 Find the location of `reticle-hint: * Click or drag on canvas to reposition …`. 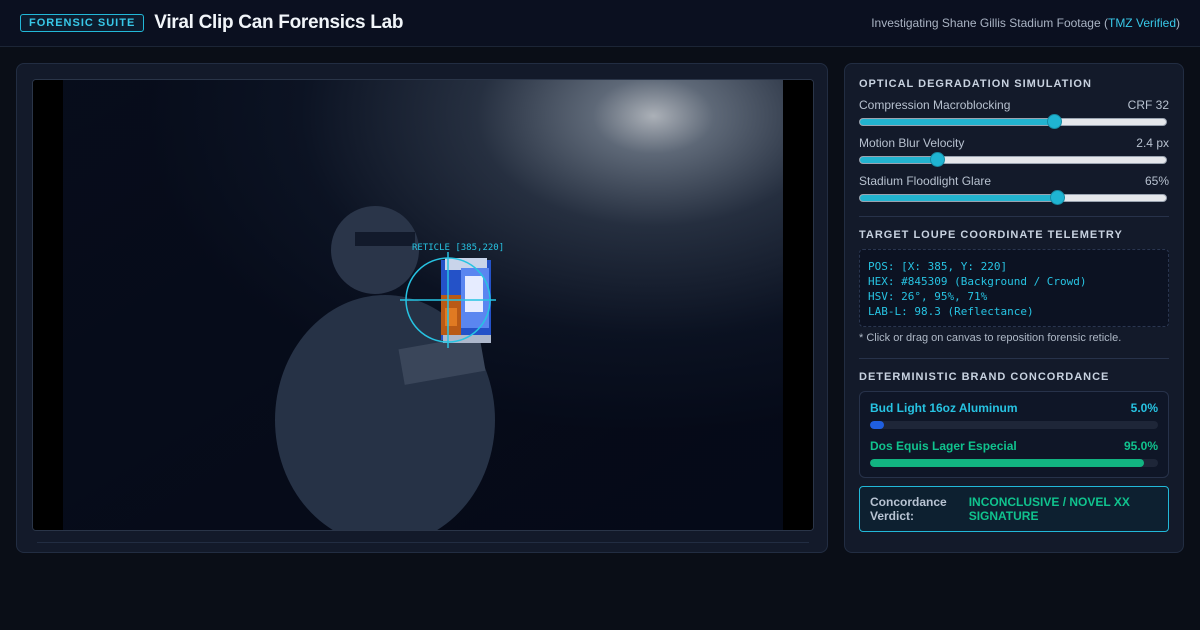

reticle-hint: * Click or drag on canvas to reposition … is located at coordinates (990, 338).